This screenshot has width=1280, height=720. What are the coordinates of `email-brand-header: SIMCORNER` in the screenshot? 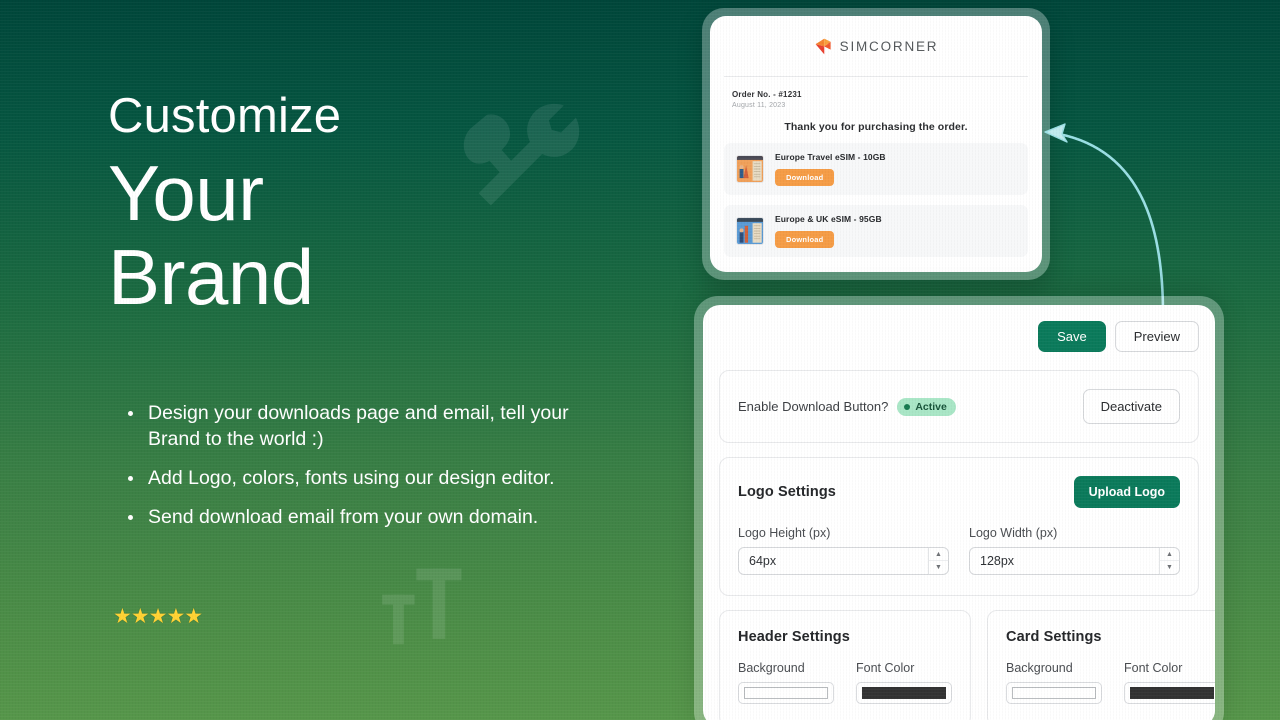 It's located at (876, 46).